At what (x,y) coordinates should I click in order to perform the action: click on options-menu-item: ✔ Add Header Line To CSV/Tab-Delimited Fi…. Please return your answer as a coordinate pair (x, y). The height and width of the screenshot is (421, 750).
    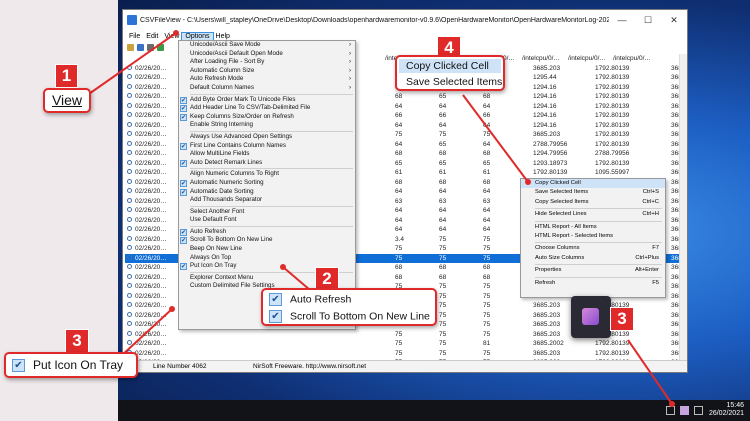
    Looking at the image, I should click on (267, 108).